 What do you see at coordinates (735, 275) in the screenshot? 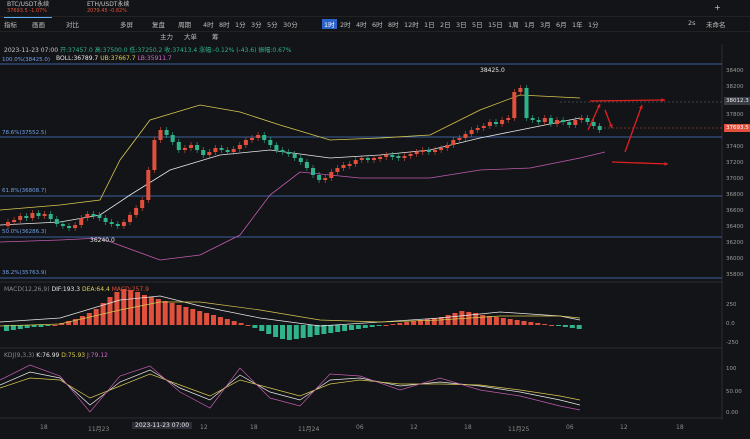
I see `price-tick: 35800` at bounding box center [735, 275].